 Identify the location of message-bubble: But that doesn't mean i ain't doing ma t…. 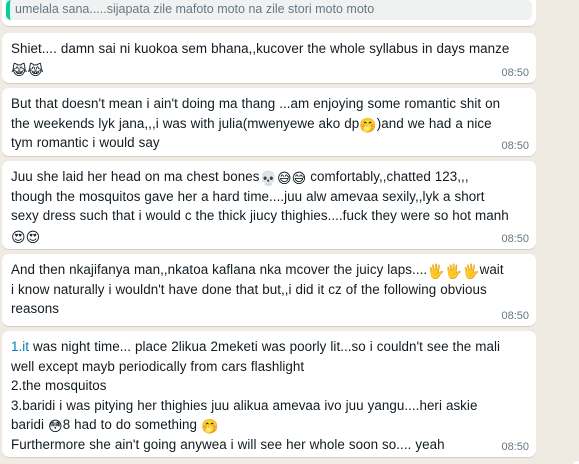
(269, 122).